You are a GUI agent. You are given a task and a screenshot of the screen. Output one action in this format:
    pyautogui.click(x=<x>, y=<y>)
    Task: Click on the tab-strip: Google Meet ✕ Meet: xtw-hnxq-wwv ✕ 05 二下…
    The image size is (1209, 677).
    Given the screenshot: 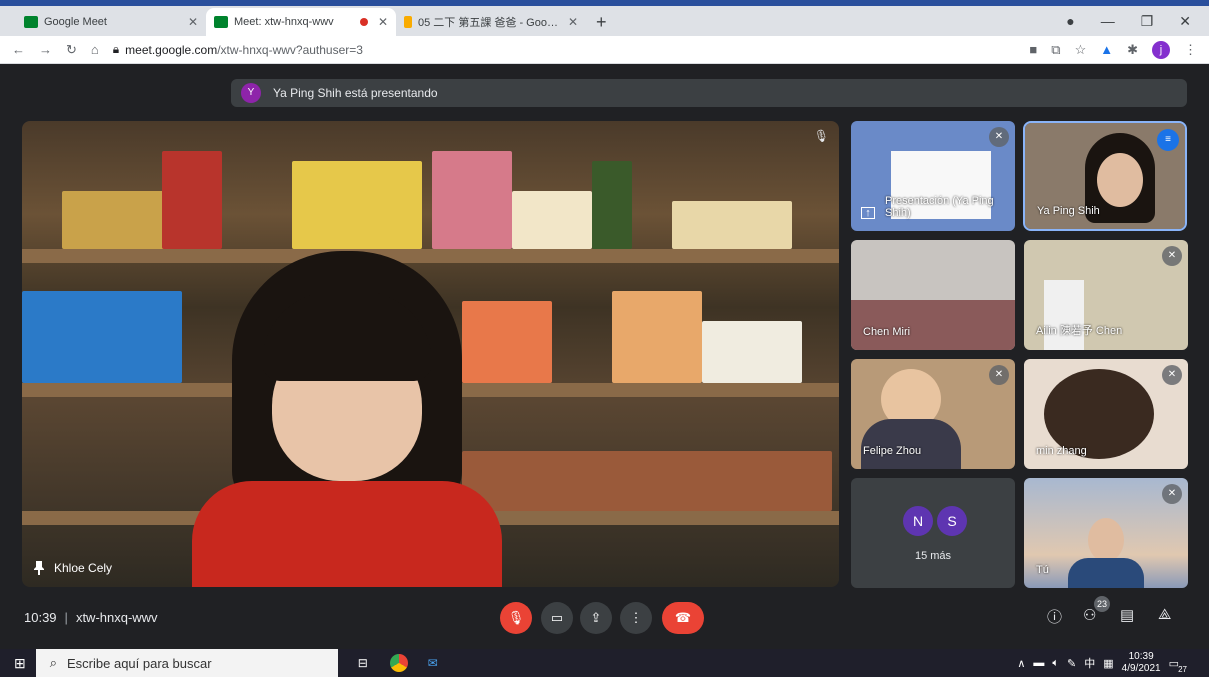 What is the action you would take?
    pyautogui.click(x=604, y=21)
    